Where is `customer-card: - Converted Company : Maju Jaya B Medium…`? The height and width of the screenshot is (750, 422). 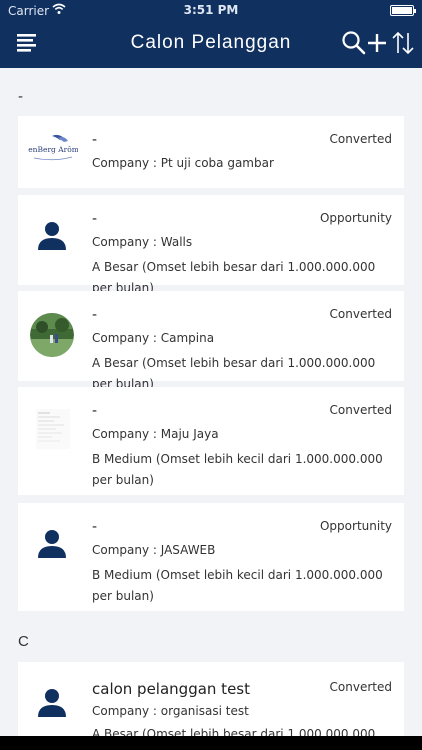
customer-card: - Converted Company : Maju Jaya B Medium… is located at coordinates (211, 441).